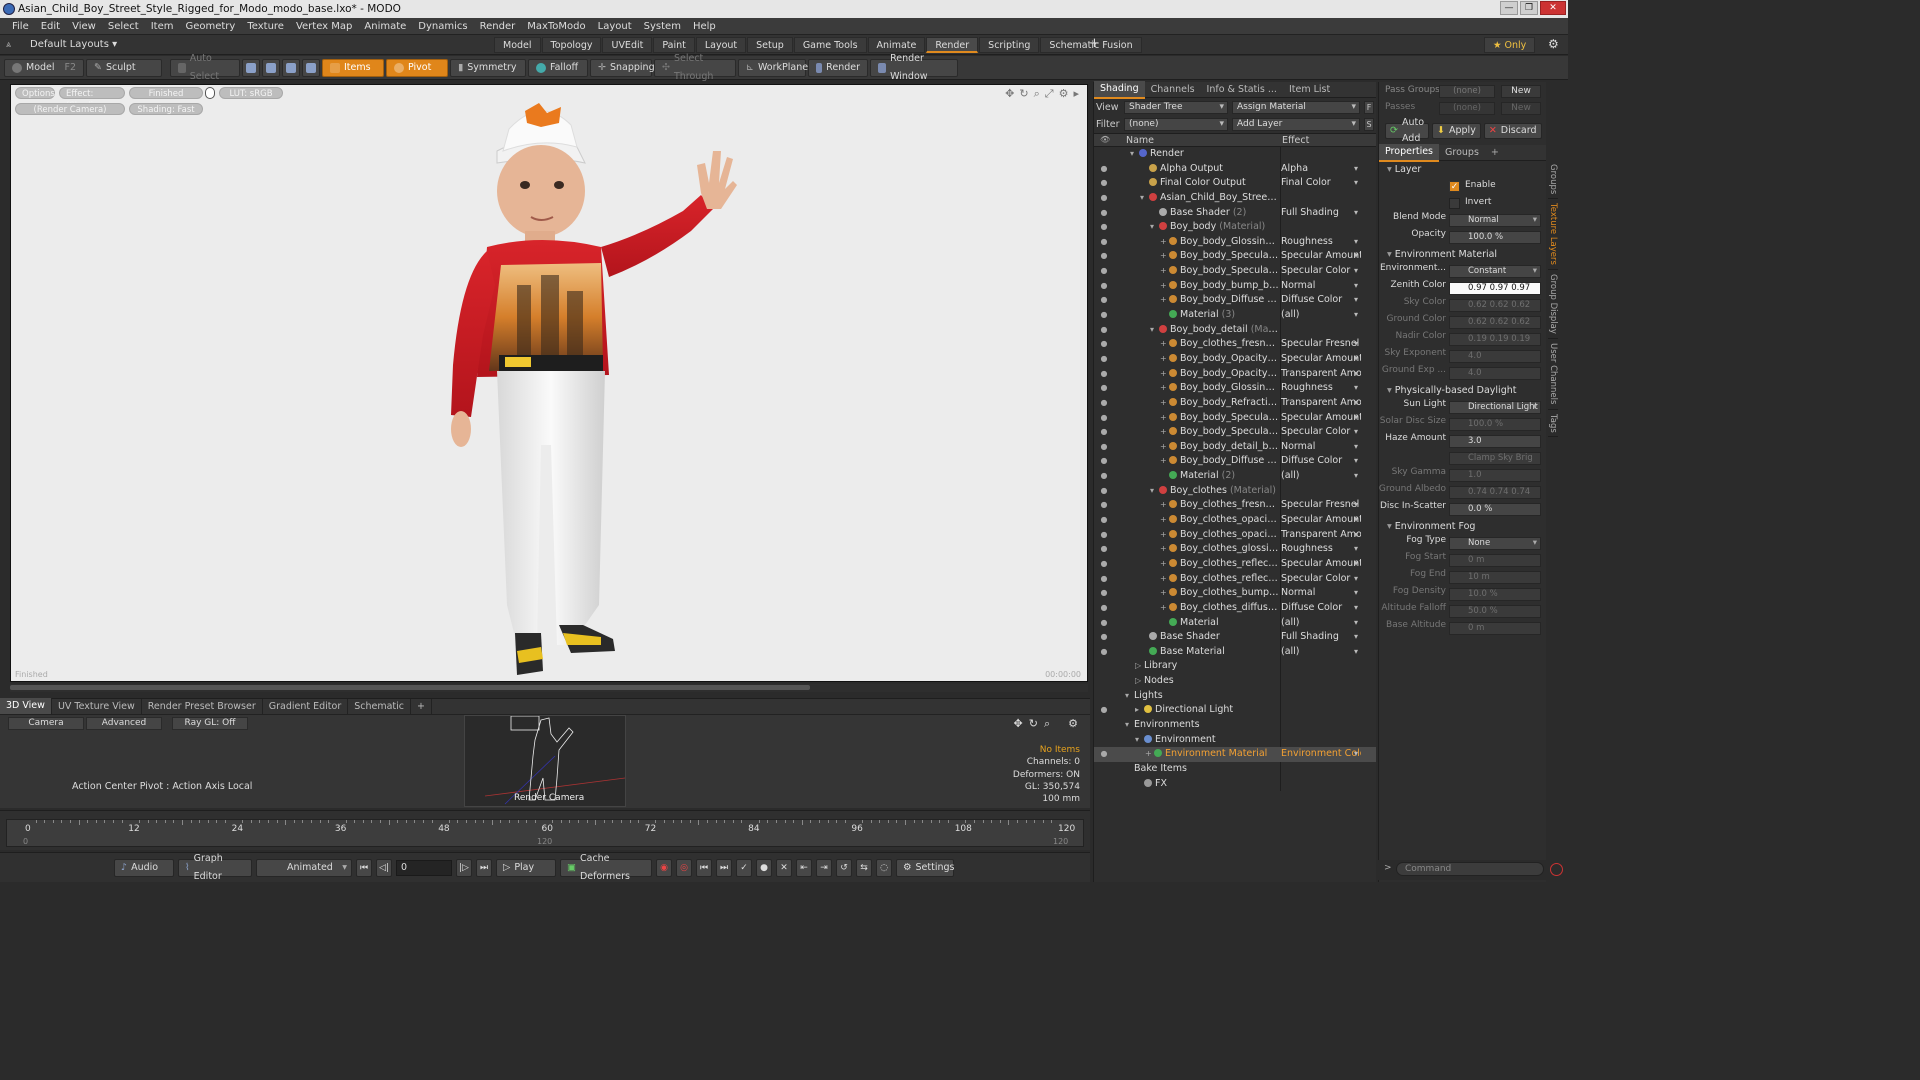 The image size is (1920, 1080). I want to click on tab-game-tools: Game Tools, so click(830, 45).